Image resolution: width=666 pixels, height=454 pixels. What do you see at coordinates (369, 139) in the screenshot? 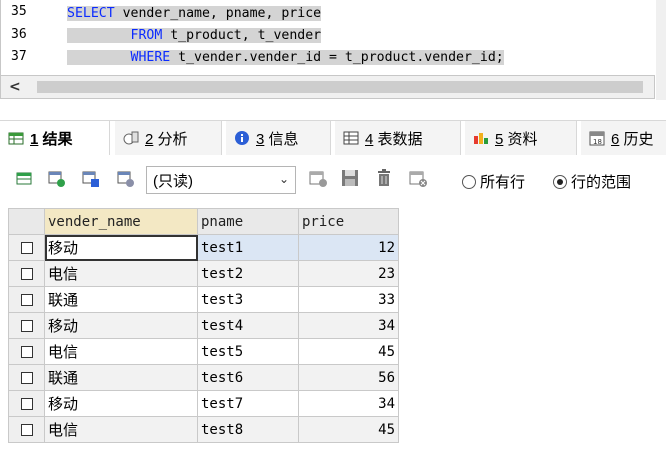
I see `tab-number: 4` at bounding box center [369, 139].